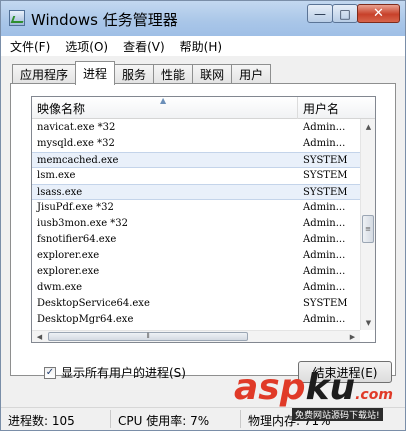 The width and height of the screenshot is (406, 431). Describe the element at coordinates (123, 373) in the screenshot. I see `show-all-users-label: 显示所有用户的进程(S)` at that location.